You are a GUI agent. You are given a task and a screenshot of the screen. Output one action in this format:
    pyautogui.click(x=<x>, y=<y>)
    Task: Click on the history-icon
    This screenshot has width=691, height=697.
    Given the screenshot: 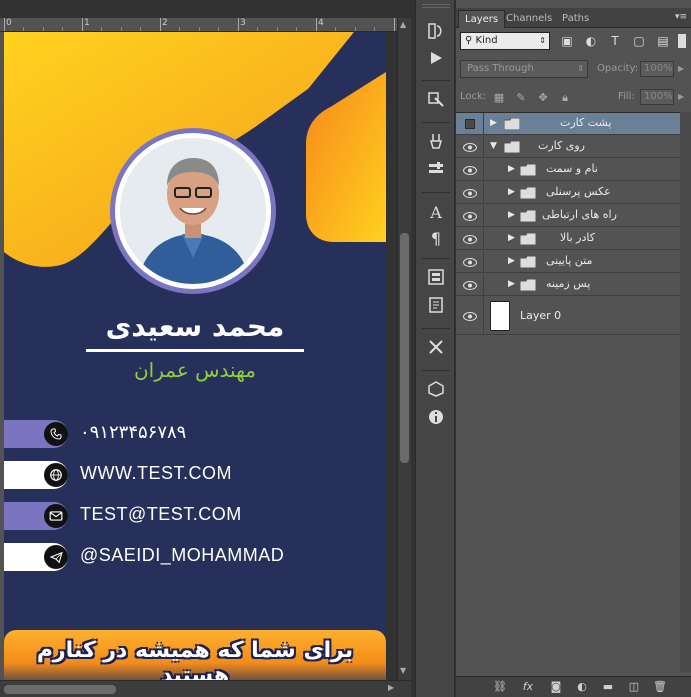 What is the action you would take?
    pyautogui.click(x=436, y=33)
    